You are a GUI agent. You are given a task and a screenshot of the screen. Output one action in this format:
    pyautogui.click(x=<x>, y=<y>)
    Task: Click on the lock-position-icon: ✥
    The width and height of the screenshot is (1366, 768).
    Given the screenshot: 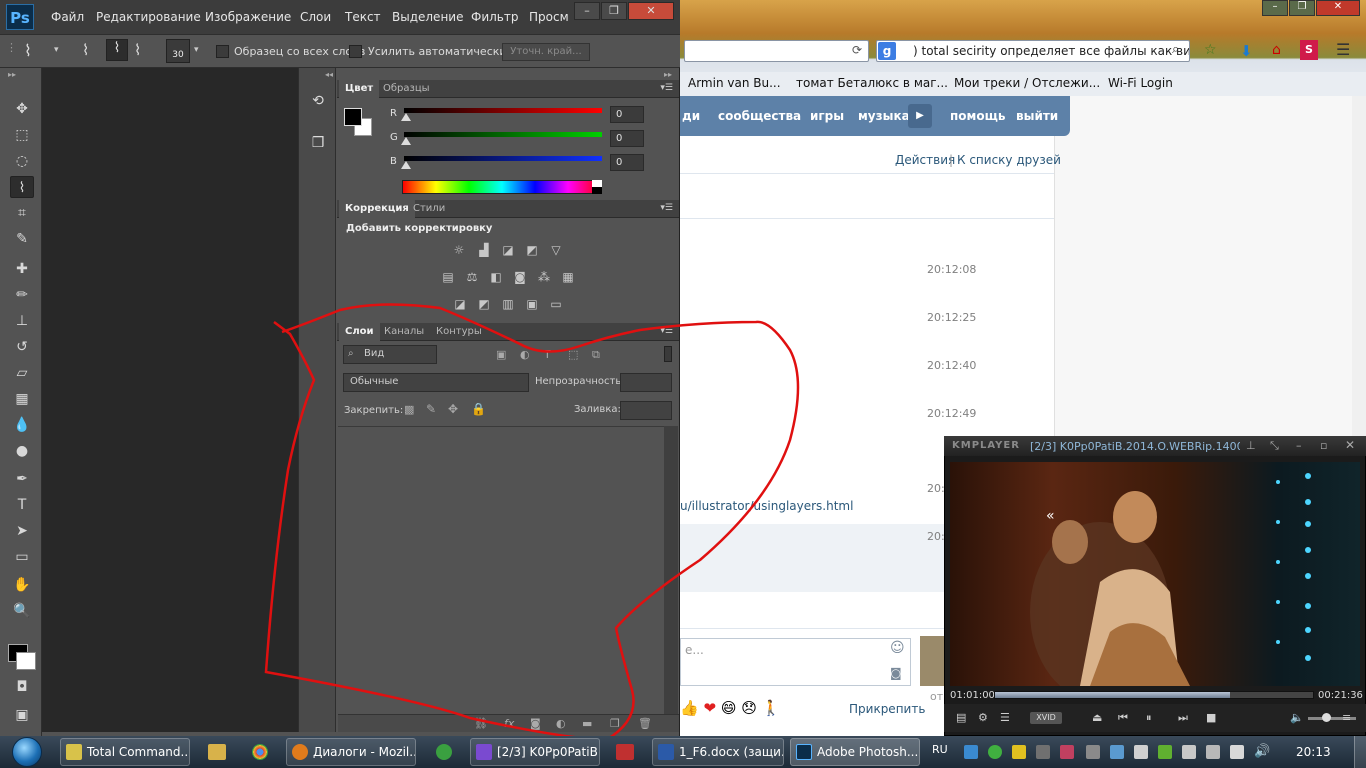 What is the action you would take?
    pyautogui.click(x=453, y=409)
    